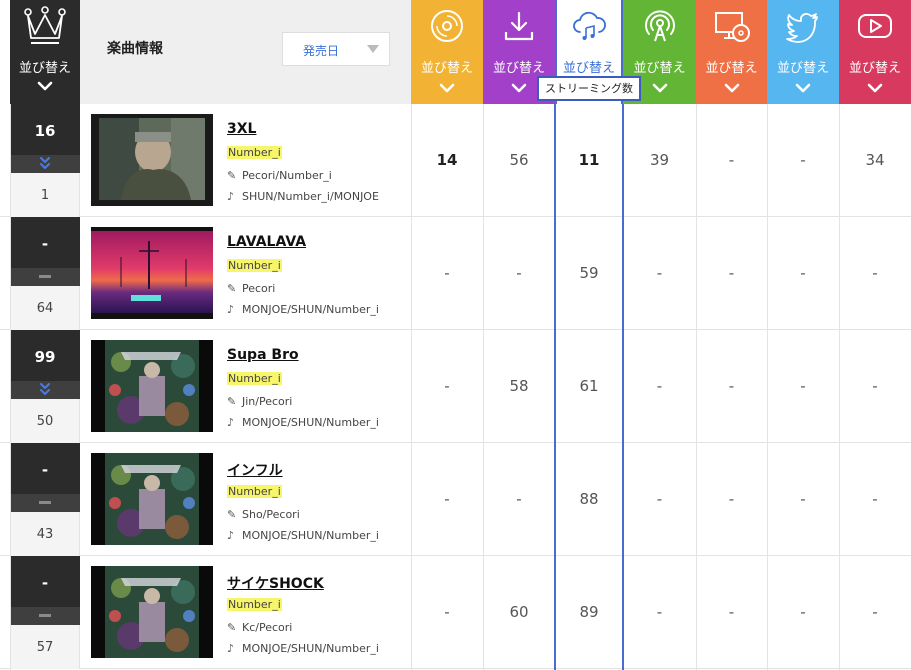  What do you see at coordinates (310, 196) in the screenshot?
I see `composer-text: SHUN/Number_i/MONJOE` at bounding box center [310, 196].